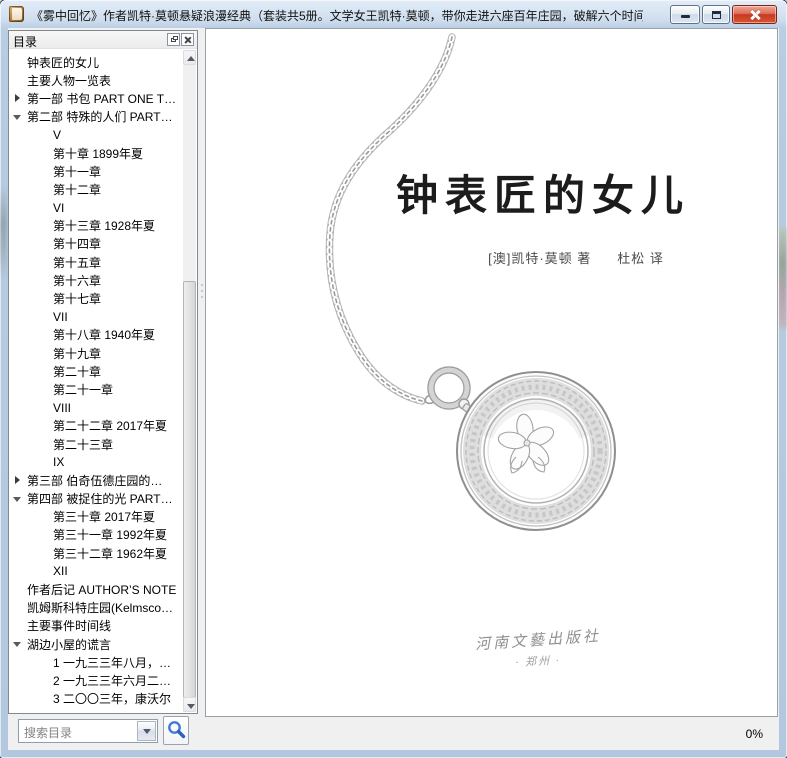  Describe the element at coordinates (96, 80) in the screenshot. I see `toc-item: 主要人物一览表` at that location.